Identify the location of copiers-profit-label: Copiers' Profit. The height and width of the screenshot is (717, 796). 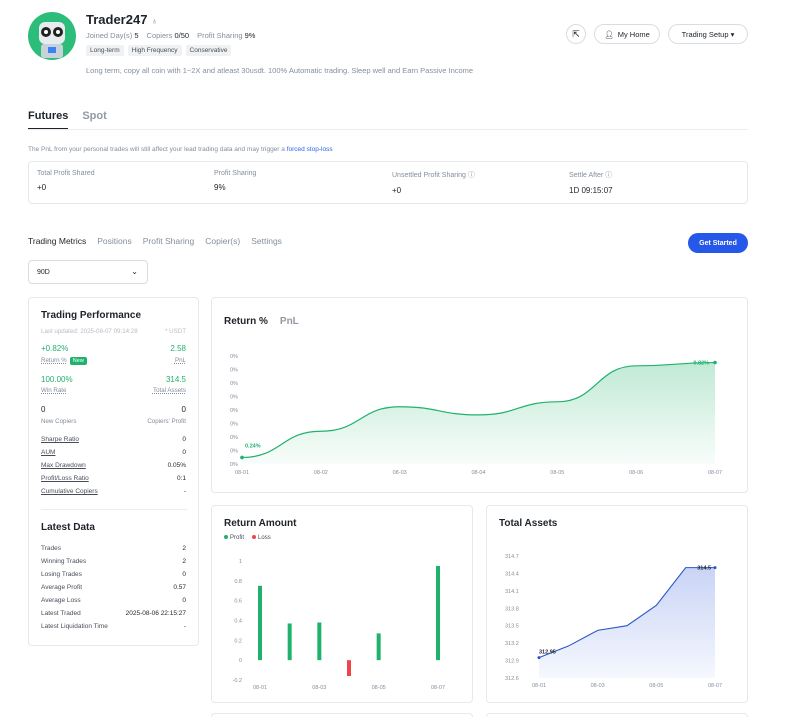
(166, 421).